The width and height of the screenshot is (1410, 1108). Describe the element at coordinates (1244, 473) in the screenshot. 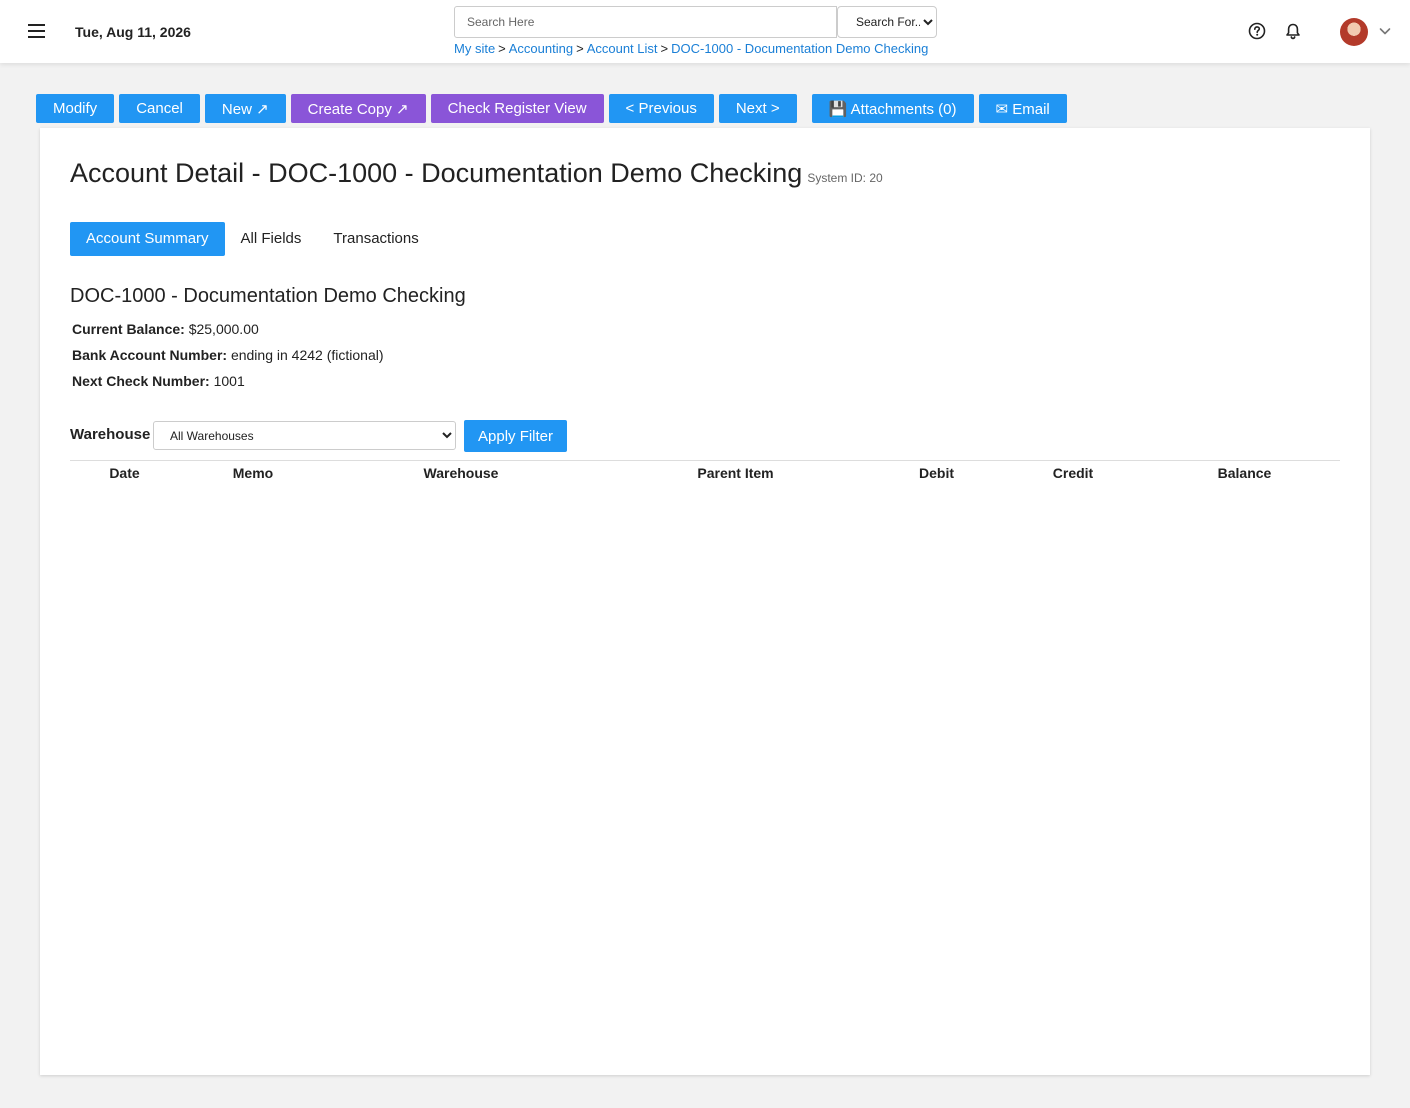

I see `column-header-balance: Balance` at that location.